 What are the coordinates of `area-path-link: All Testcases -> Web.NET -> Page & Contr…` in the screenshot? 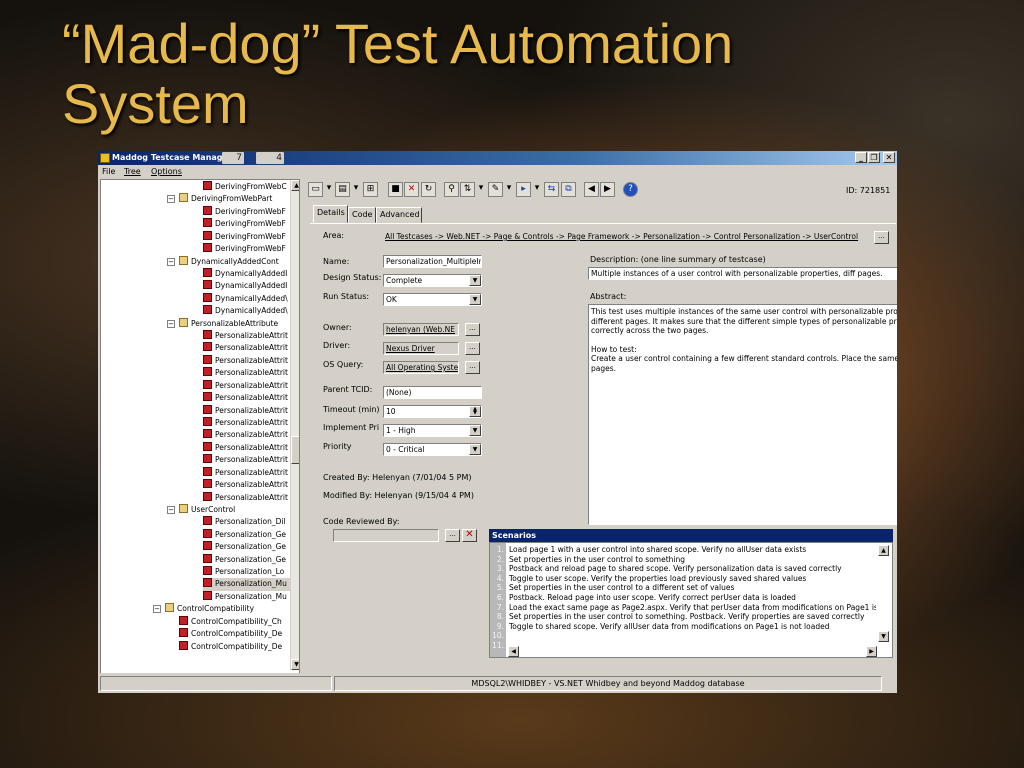 It's located at (627, 237).